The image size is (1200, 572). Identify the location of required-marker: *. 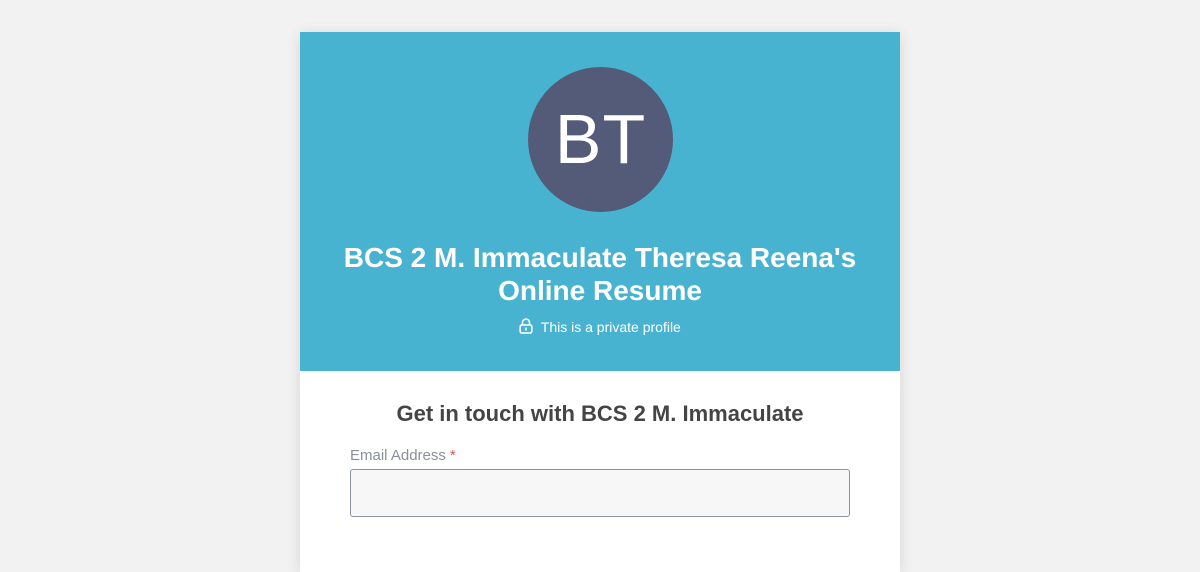
(452, 455).